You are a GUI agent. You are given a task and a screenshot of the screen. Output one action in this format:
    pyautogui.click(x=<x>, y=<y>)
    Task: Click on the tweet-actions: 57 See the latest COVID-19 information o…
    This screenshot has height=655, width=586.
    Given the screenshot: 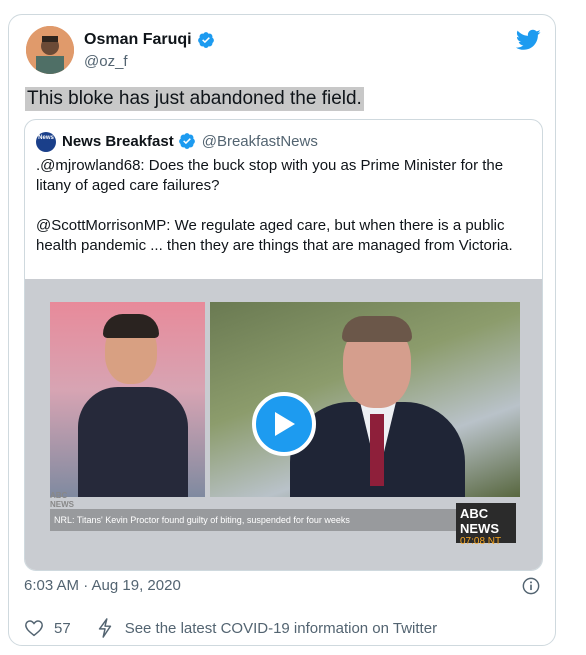 What is the action you would take?
    pyautogui.click(x=230, y=628)
    